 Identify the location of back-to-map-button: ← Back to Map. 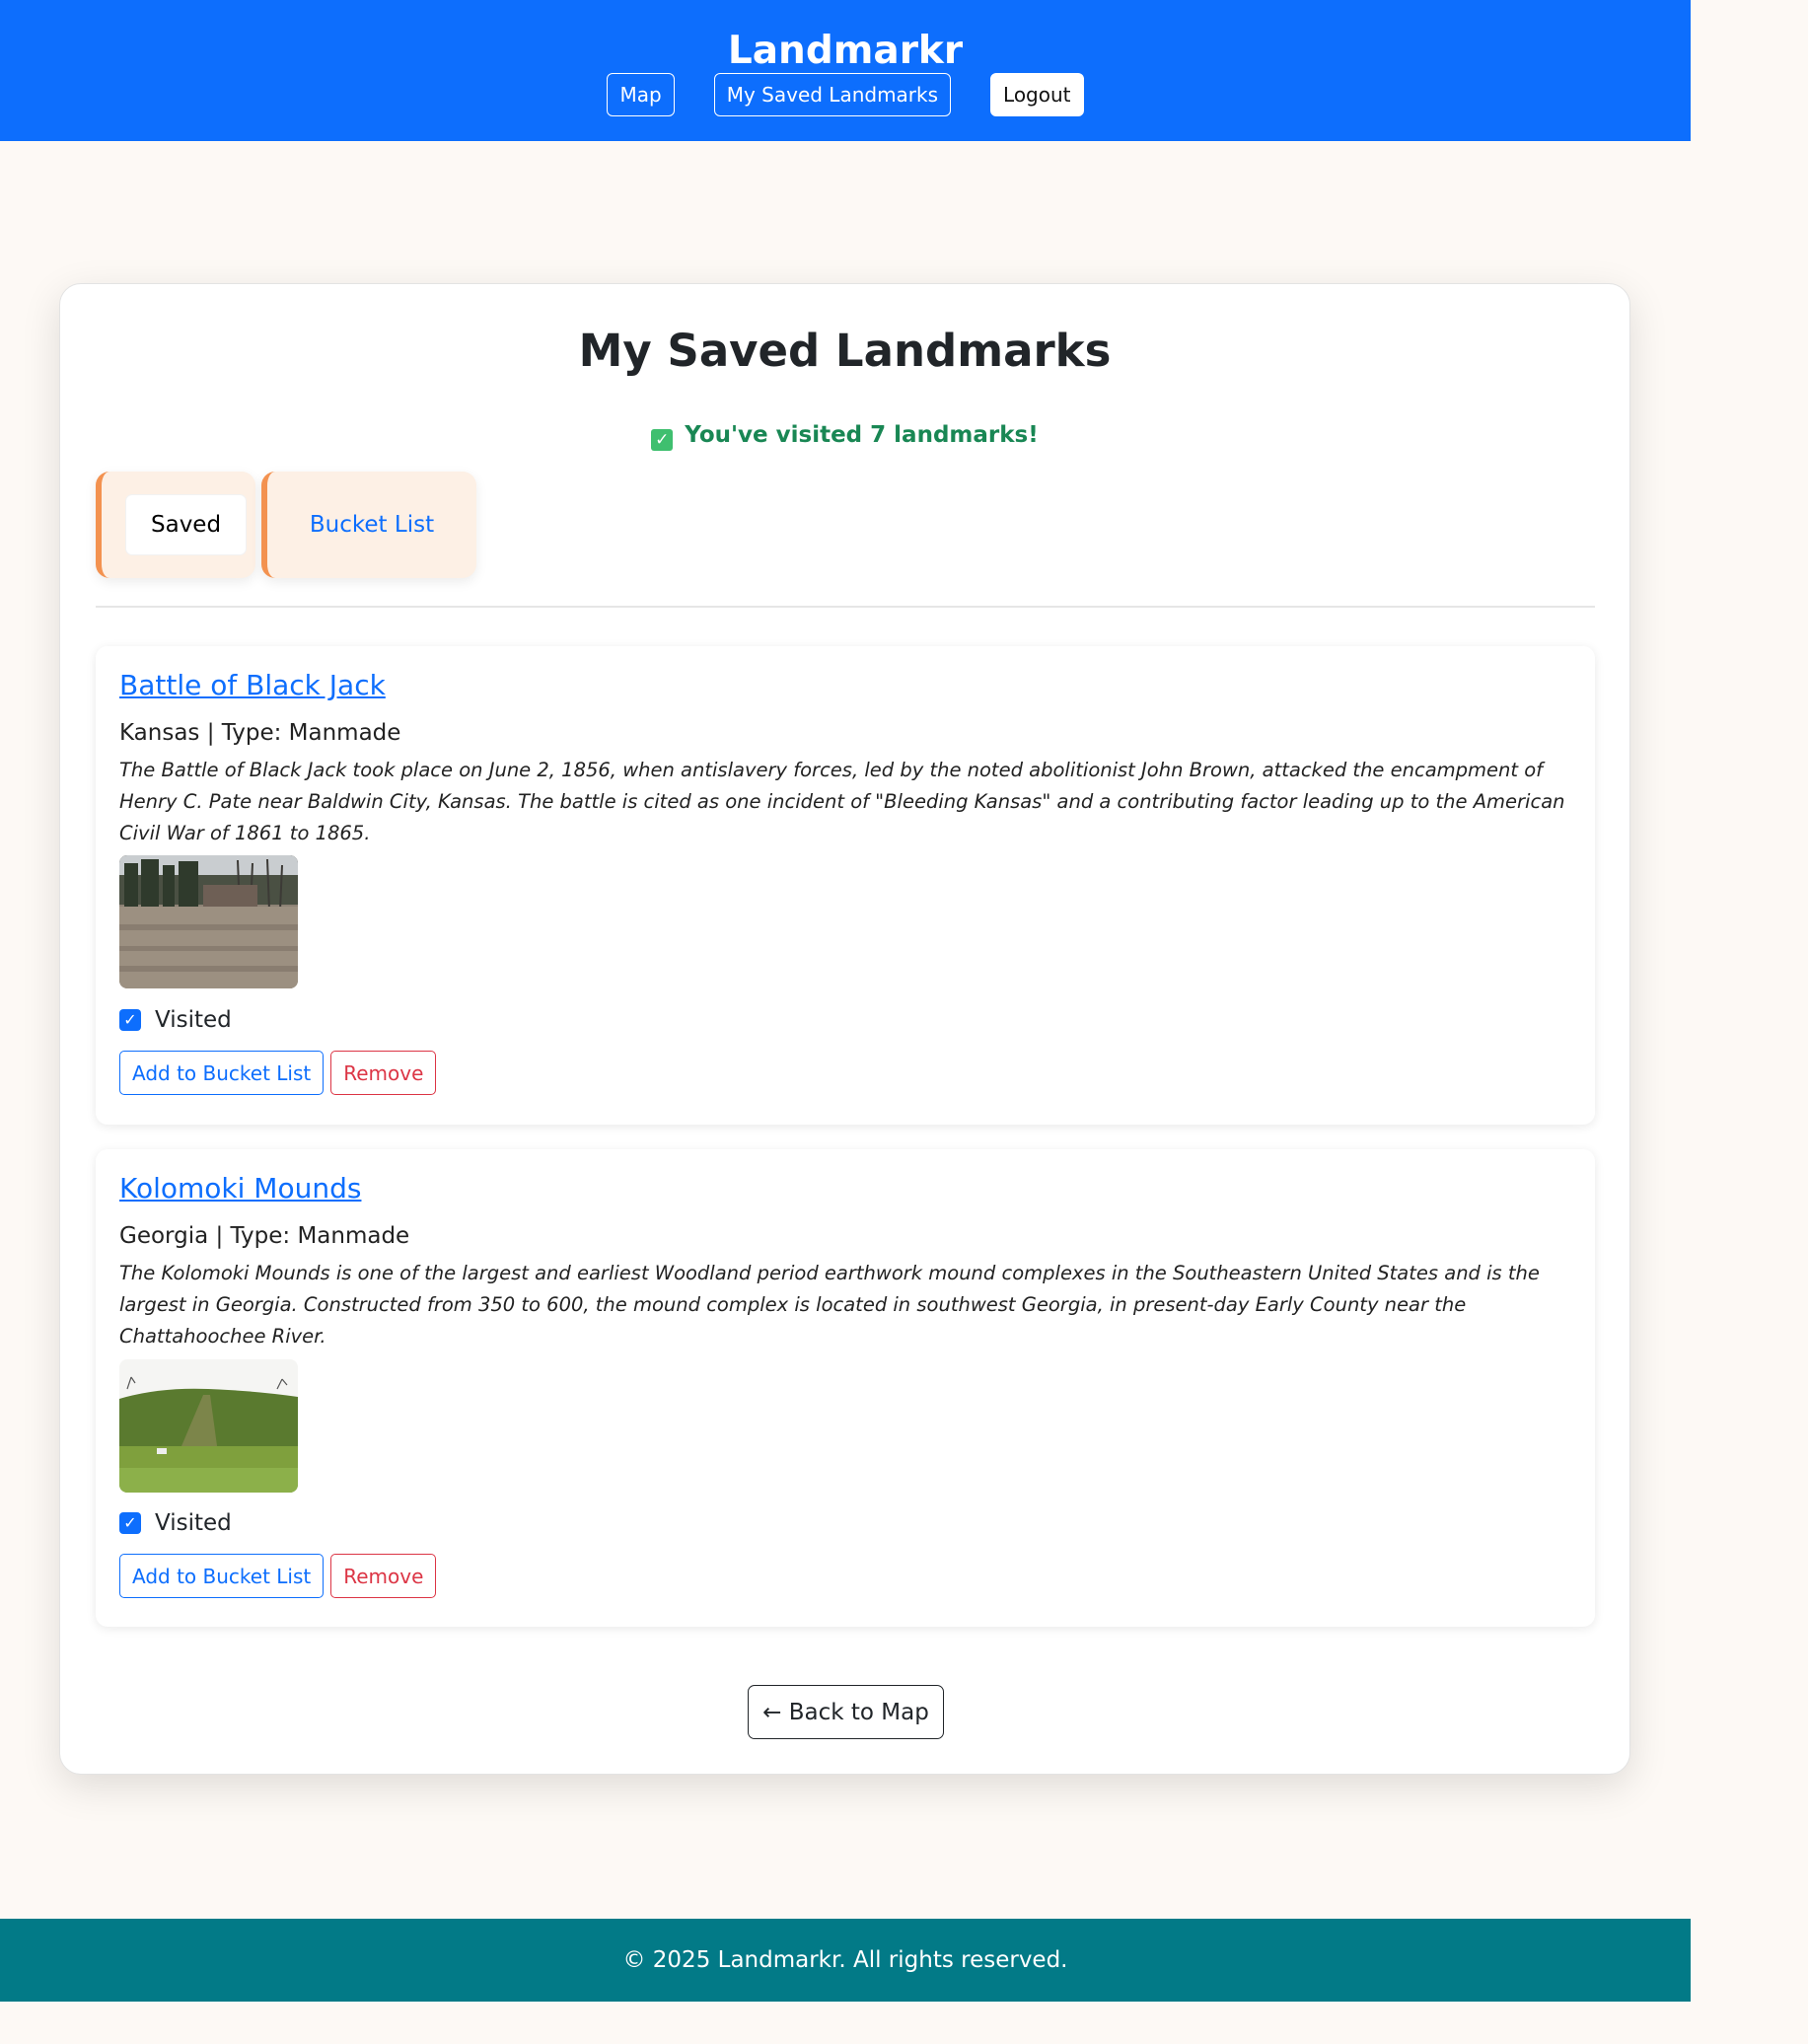
(846, 1712).